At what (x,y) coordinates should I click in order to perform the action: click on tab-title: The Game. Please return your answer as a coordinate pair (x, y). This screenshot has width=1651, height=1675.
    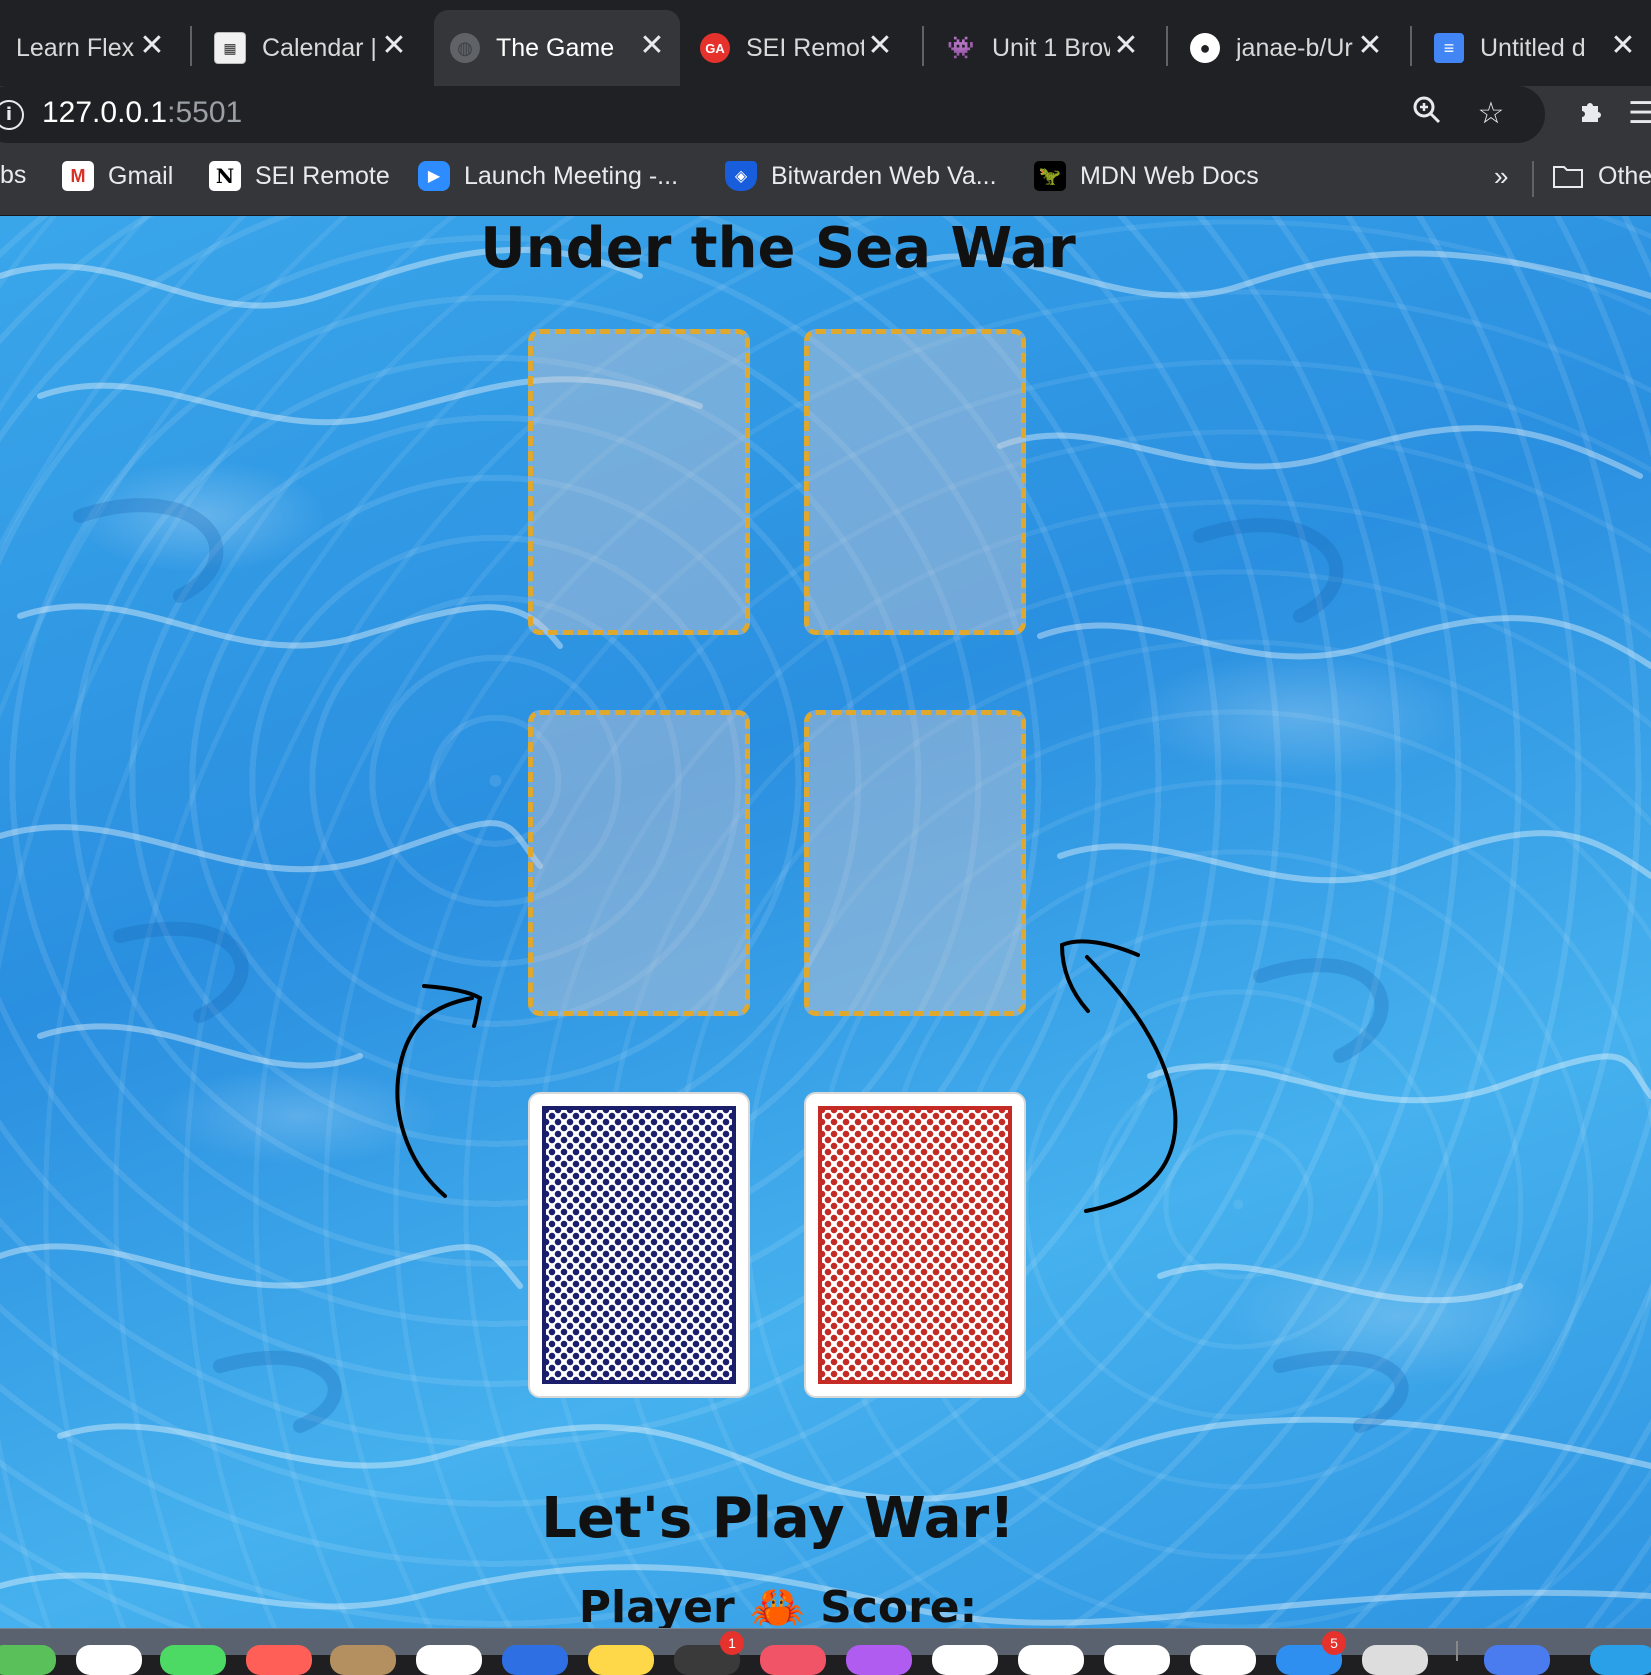
    Looking at the image, I should click on (555, 47).